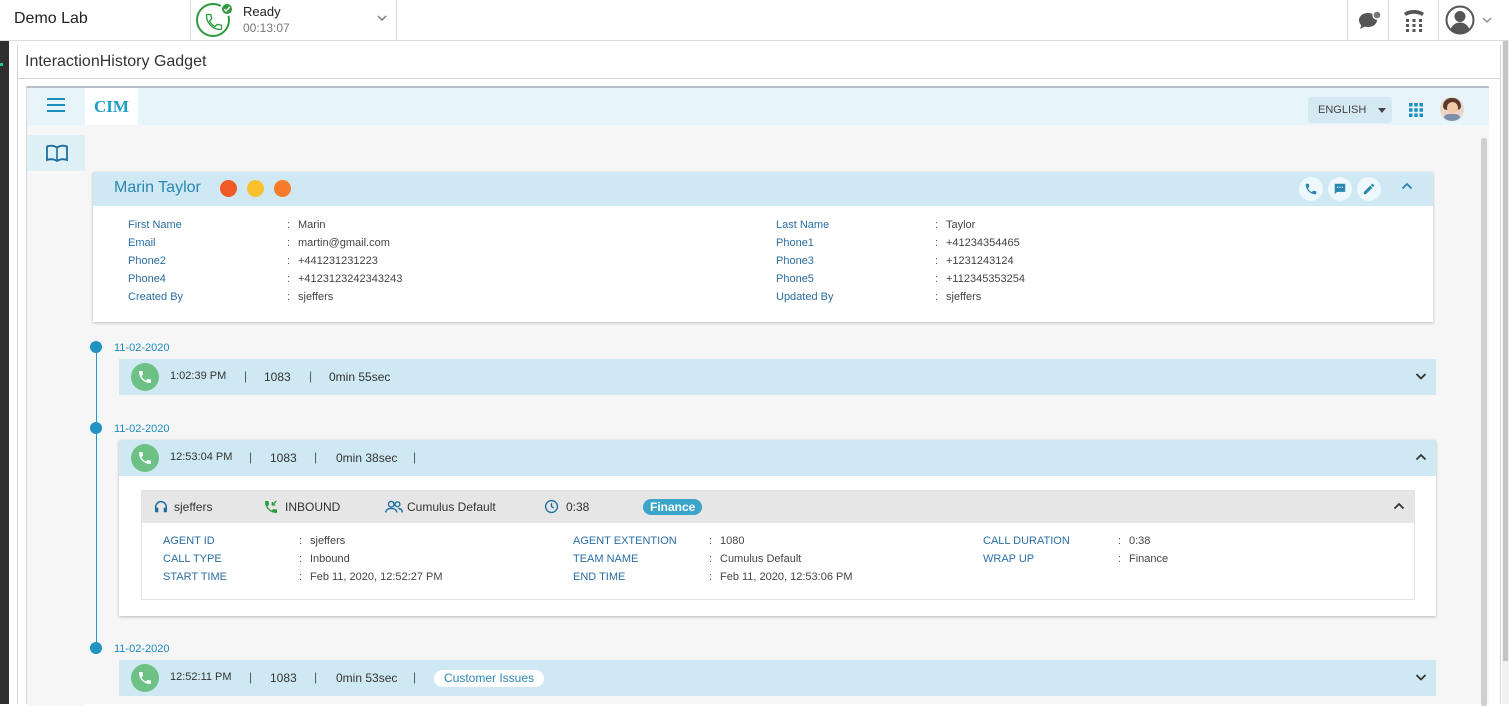 The width and height of the screenshot is (1509, 706). Describe the element at coordinates (189, 541) in the screenshot. I see `detail-label: AGENT ID` at that location.